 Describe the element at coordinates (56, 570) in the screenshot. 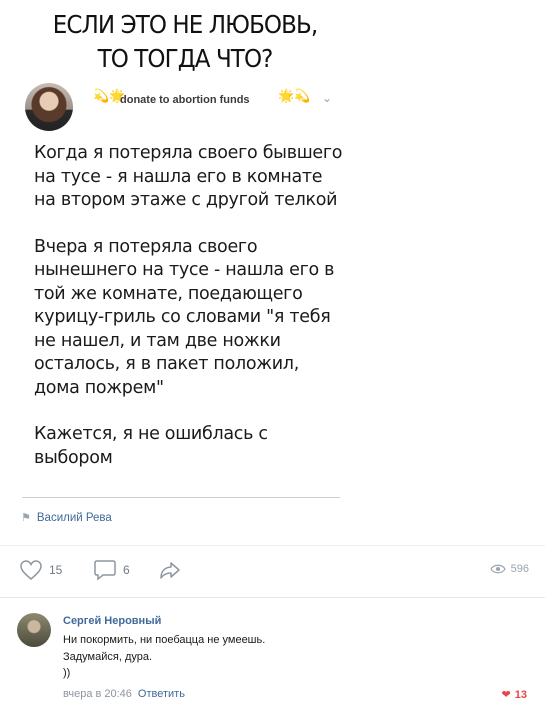

I see `like-count: 15` at that location.